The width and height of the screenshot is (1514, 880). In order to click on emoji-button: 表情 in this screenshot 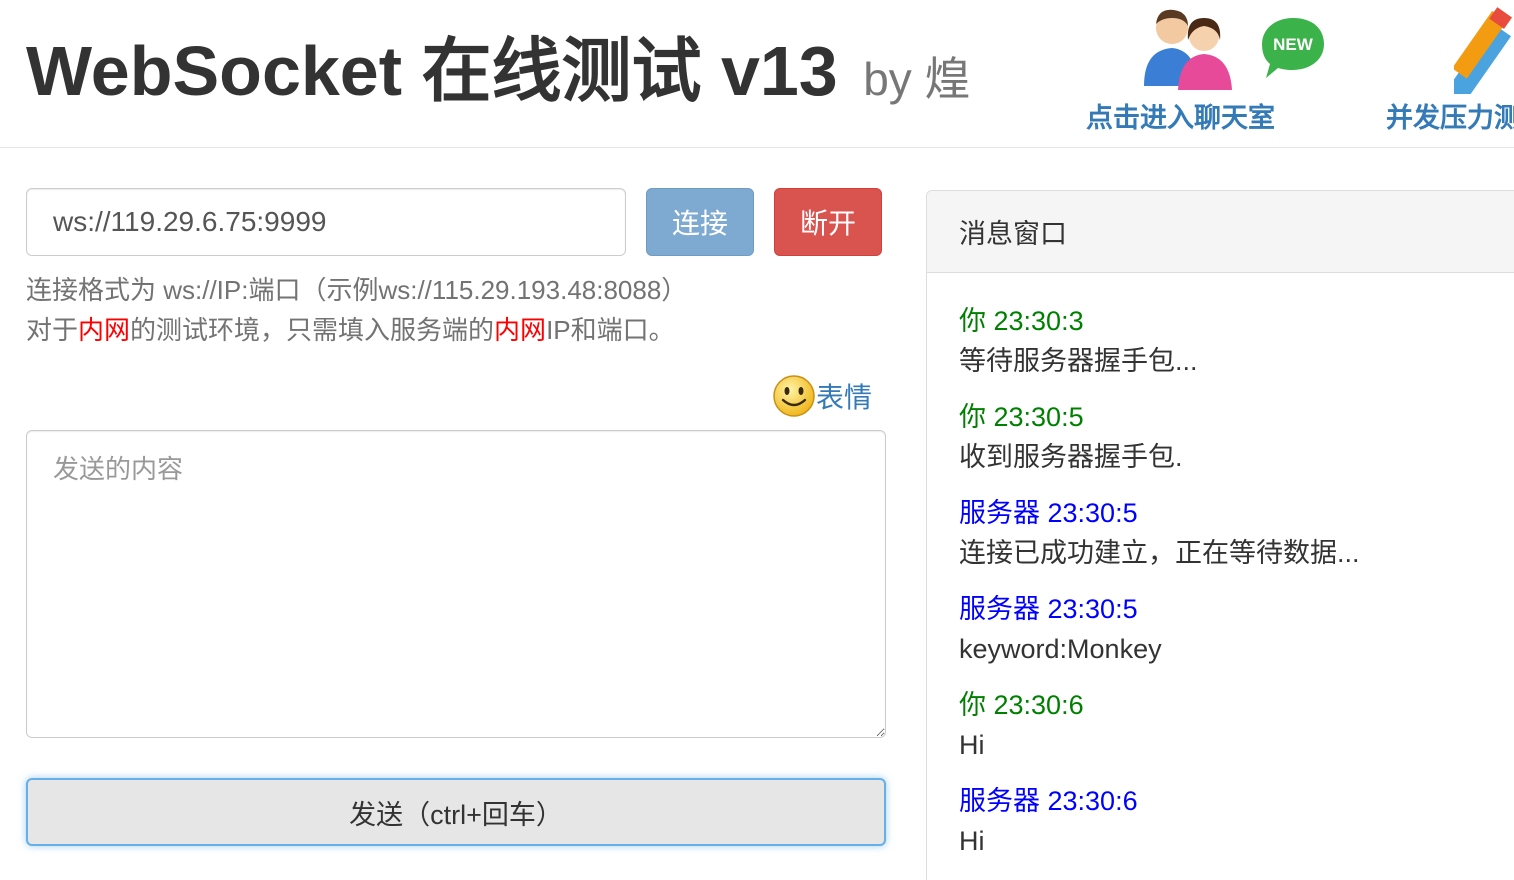, I will do `click(822, 396)`.